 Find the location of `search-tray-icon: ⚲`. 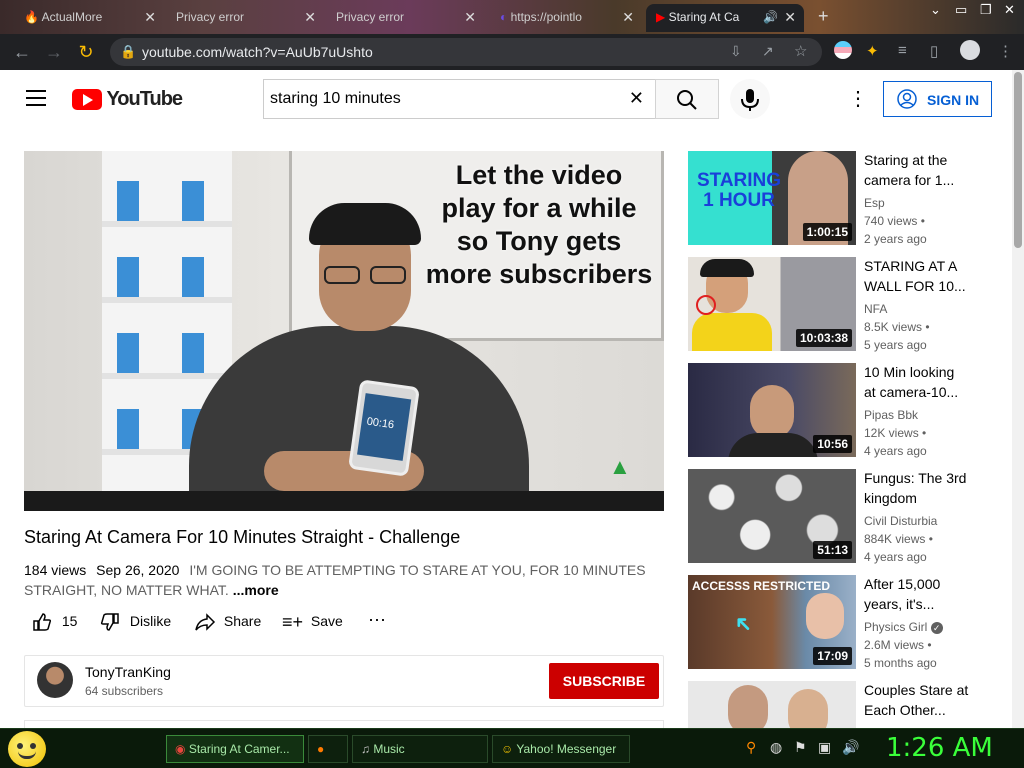

search-tray-icon: ⚲ is located at coordinates (751, 747).